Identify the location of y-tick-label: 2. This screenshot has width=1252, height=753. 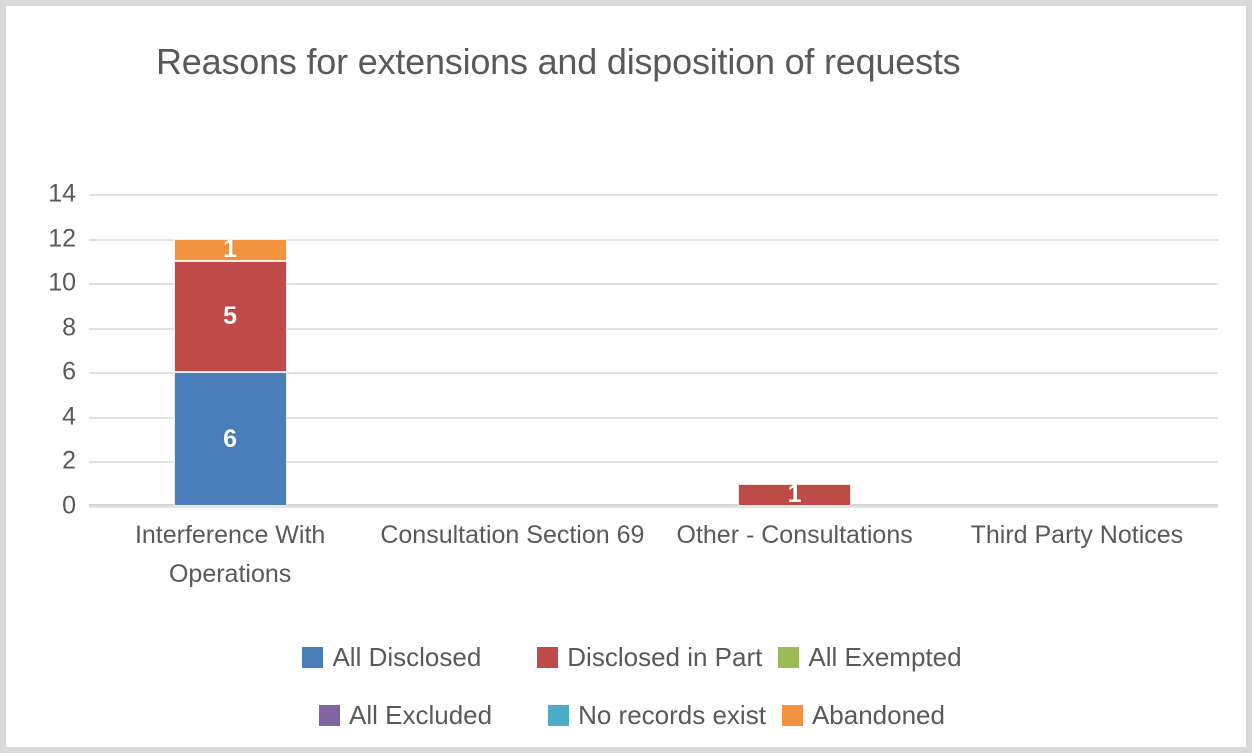
(69, 460).